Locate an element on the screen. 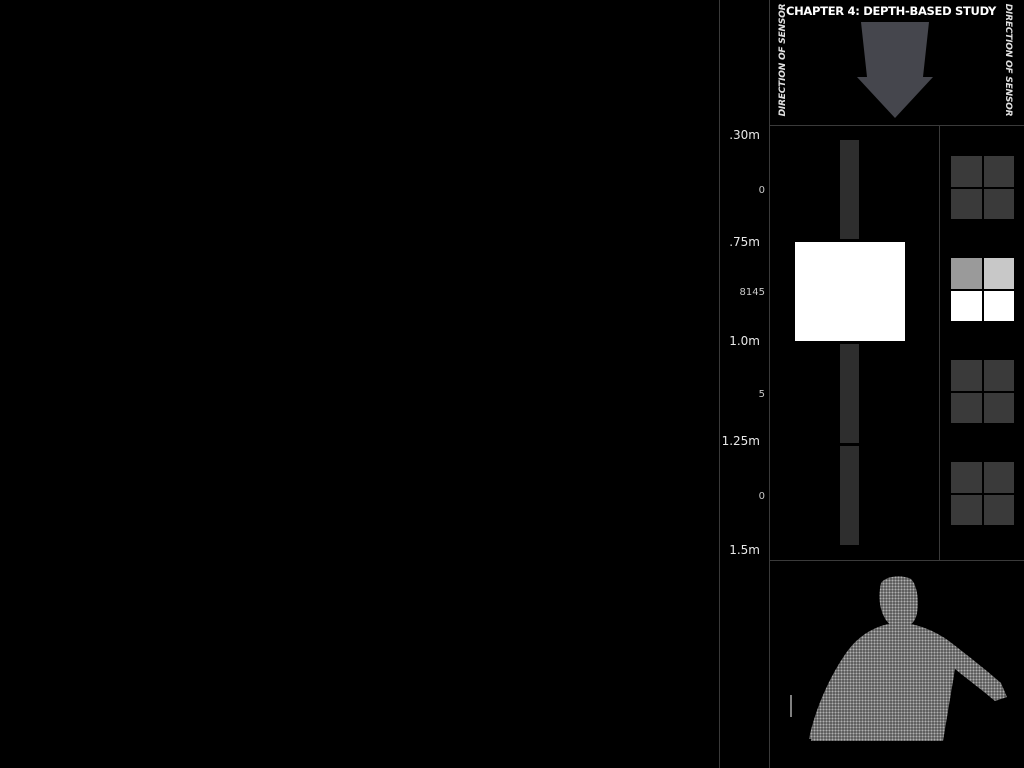 The height and width of the screenshot is (768, 1024). scale-minor-1: 0 is located at coordinates (761, 190).